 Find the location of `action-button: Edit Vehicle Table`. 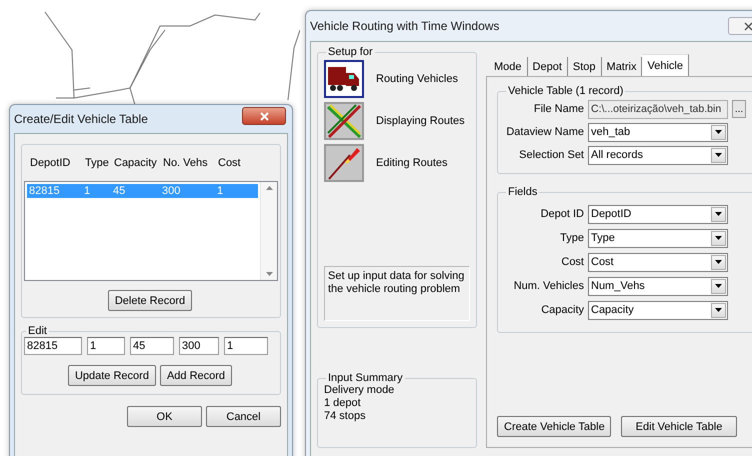

action-button: Edit Vehicle Table is located at coordinates (679, 426).